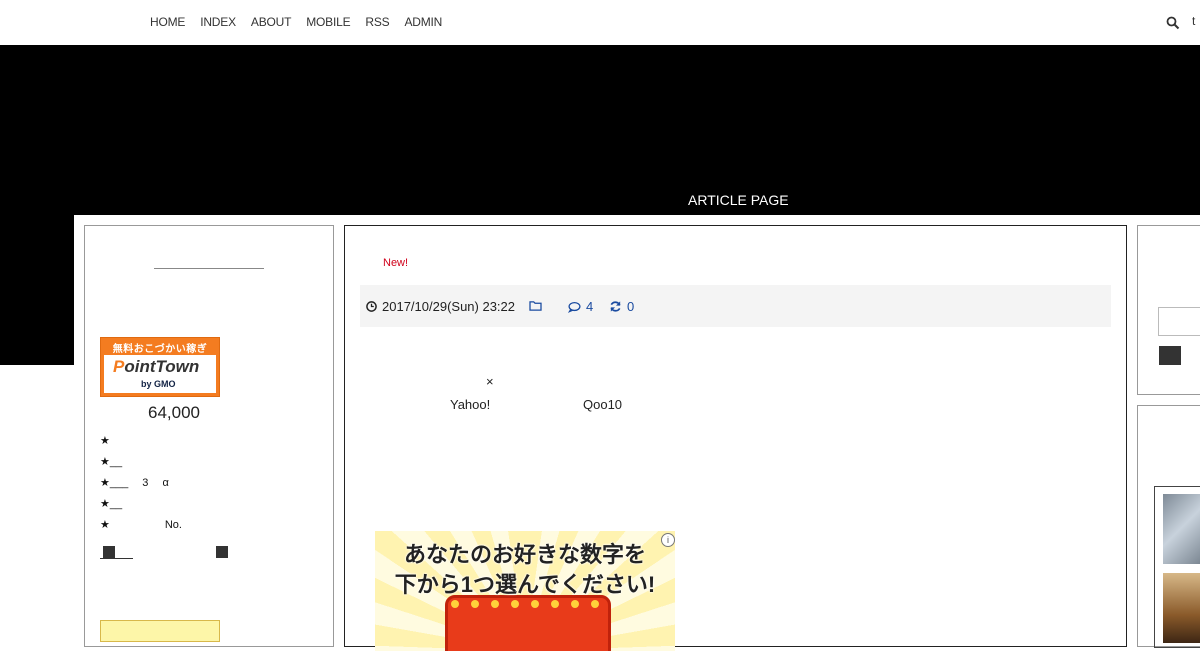  Describe the element at coordinates (158, 384) in the screenshot. I see `gmo-logo: by GMO` at that location.